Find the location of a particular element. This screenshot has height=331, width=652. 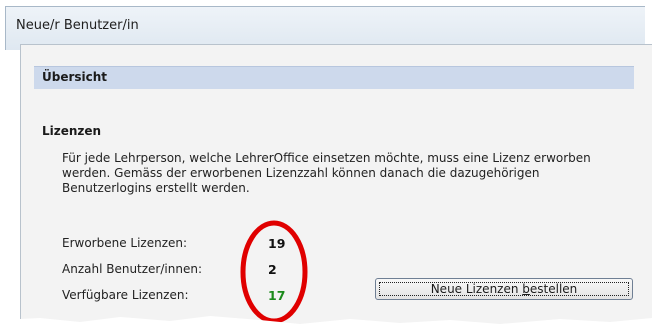

purchased-licenses-label: Erworbene Lizenzen: is located at coordinates (125, 243).